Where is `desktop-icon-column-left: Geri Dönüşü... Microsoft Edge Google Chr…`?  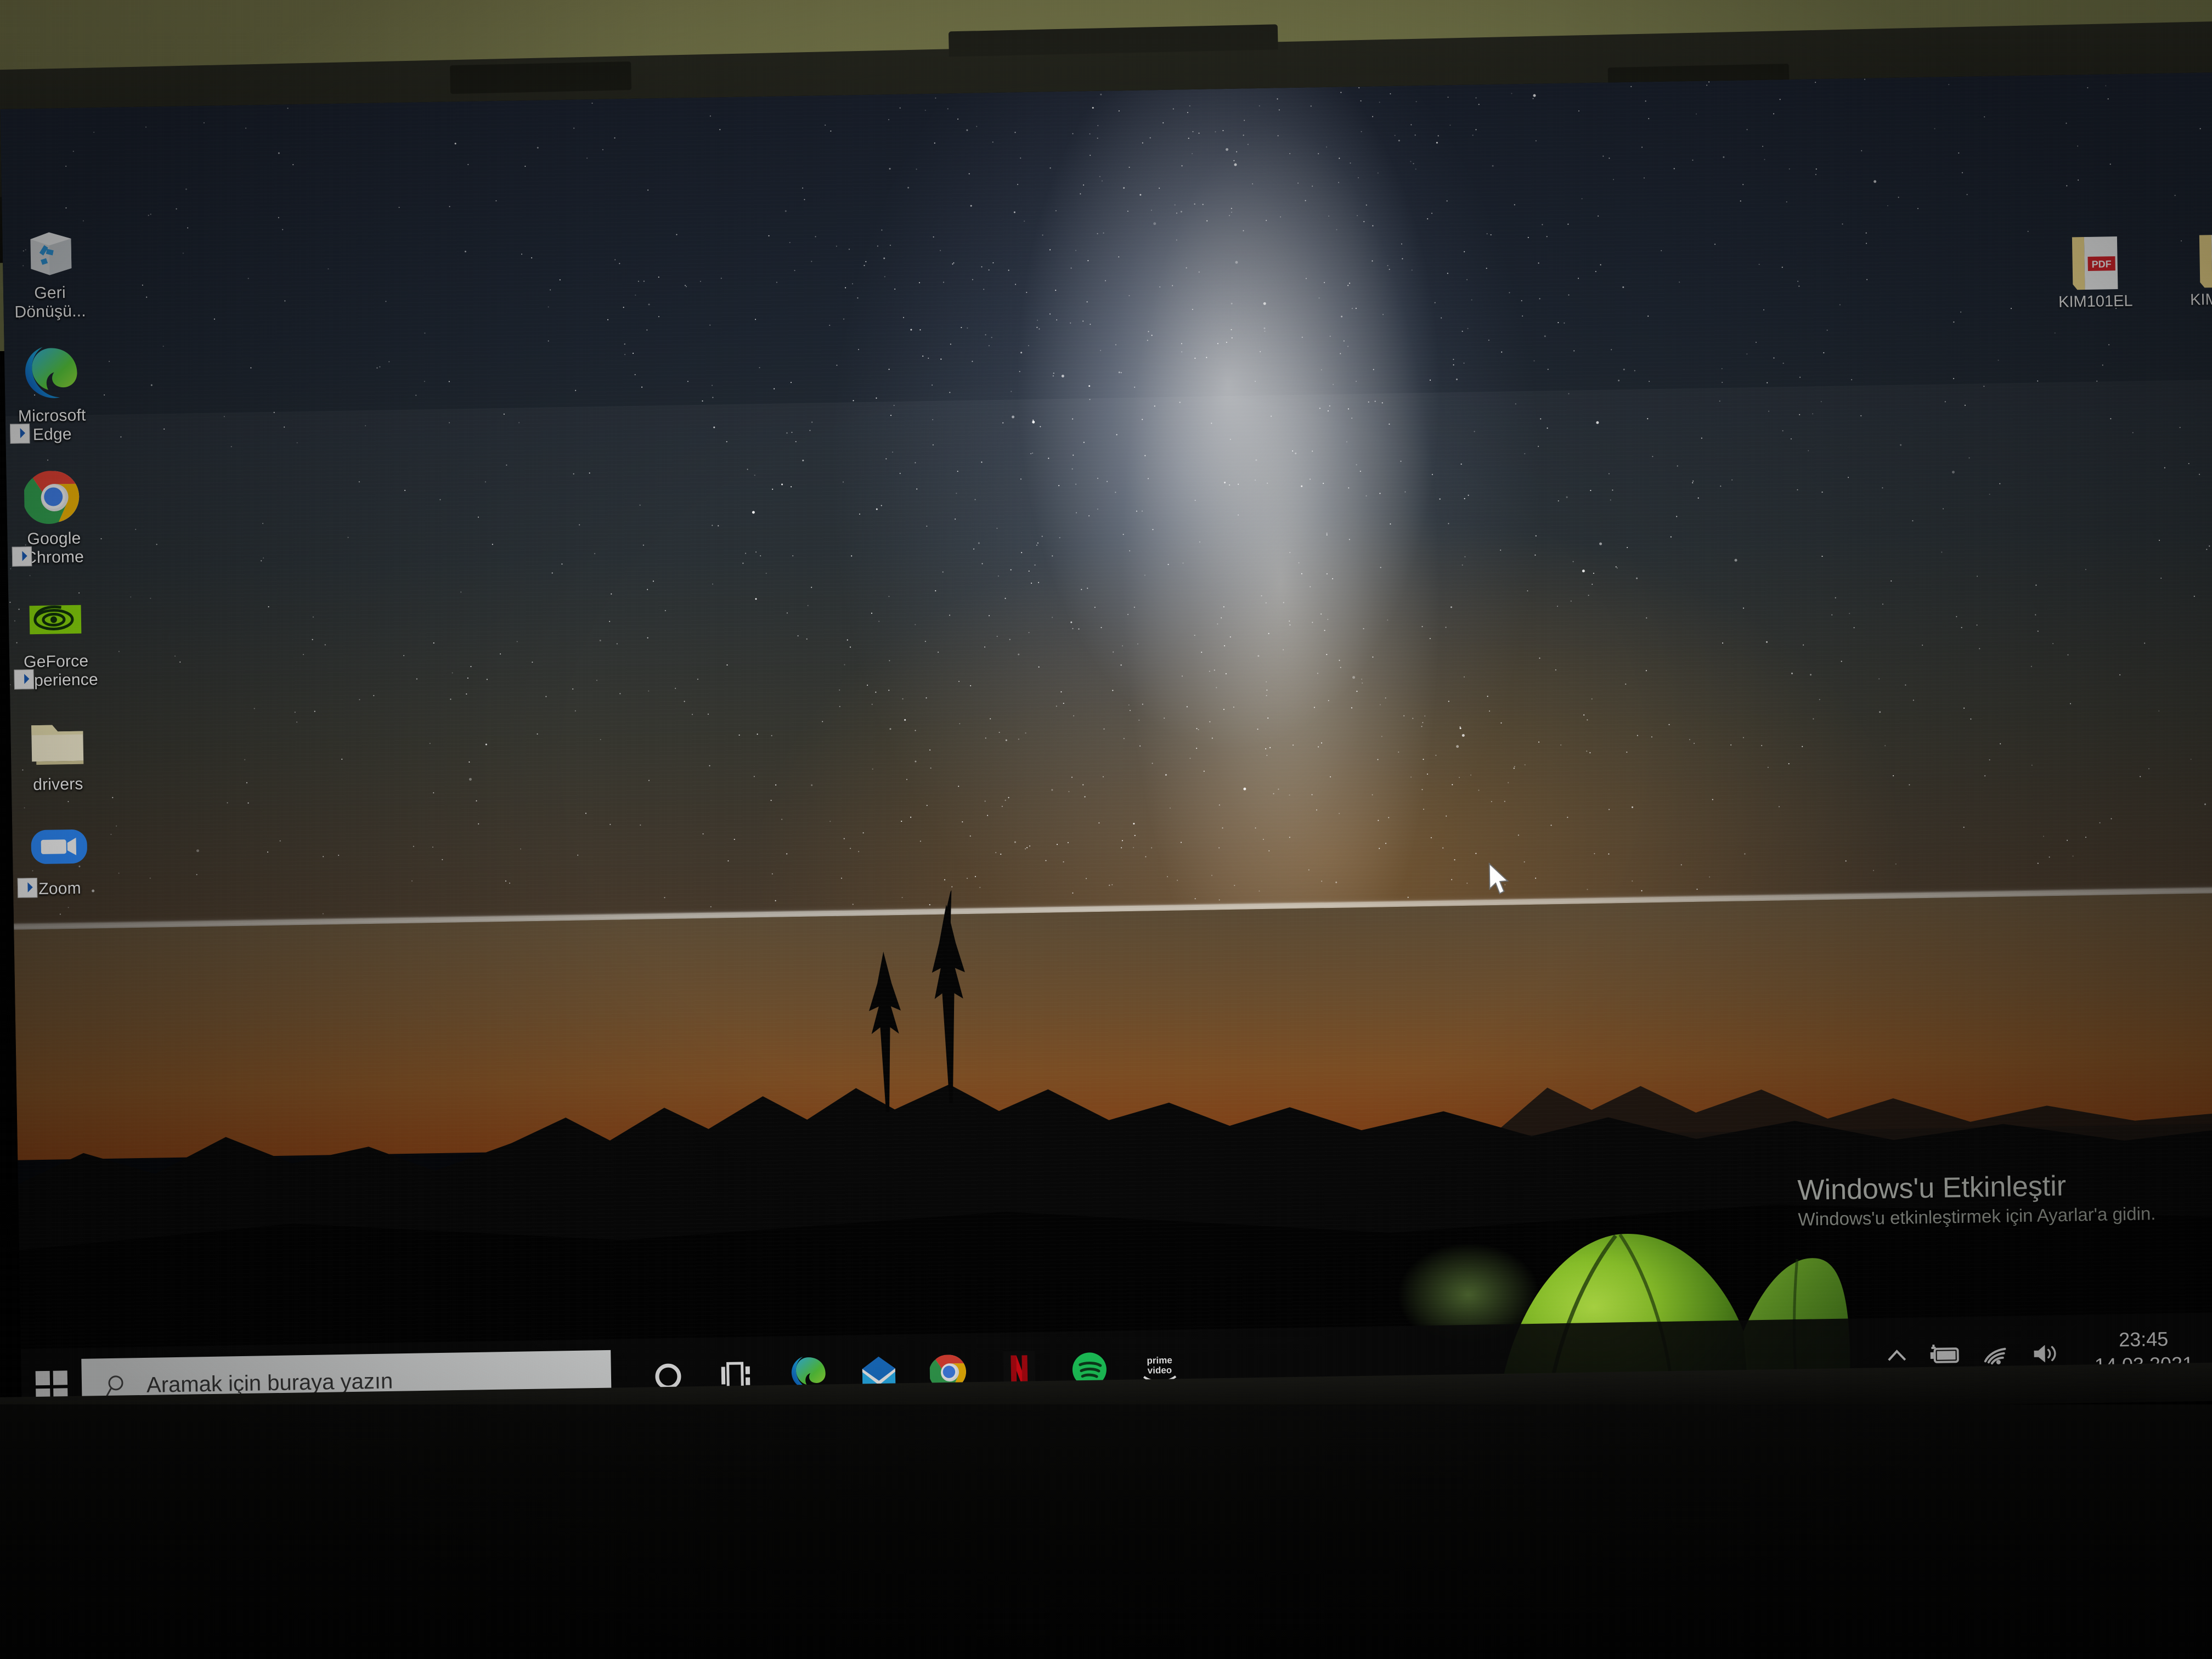 desktop-icon-column-left: Geri Dönüşü... Microsoft Edge Google Chr… is located at coordinates (57, 568).